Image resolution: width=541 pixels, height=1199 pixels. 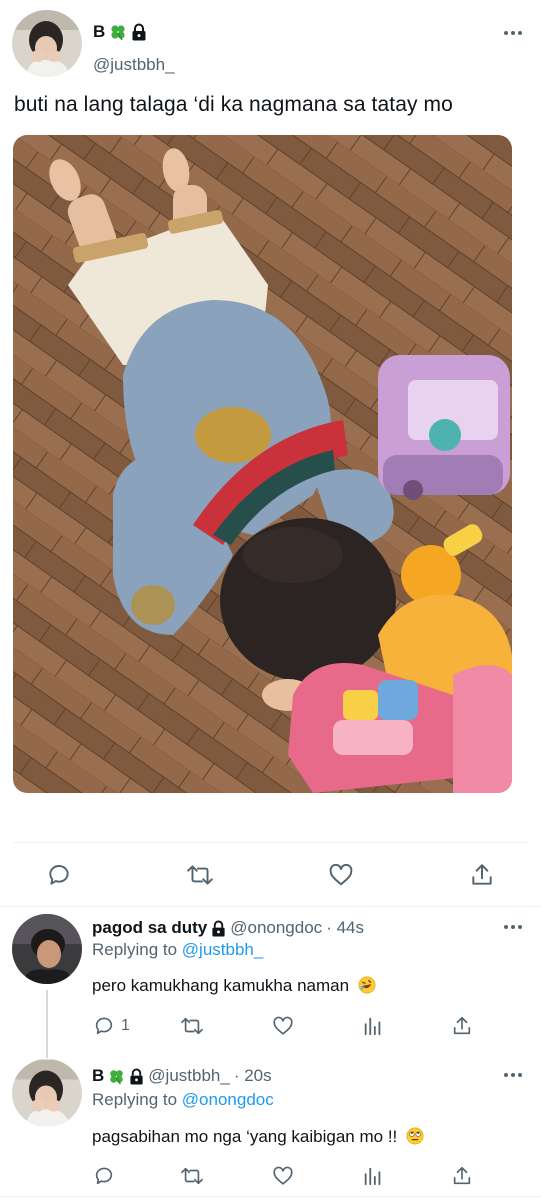 I want to click on replying-to-line: Replying to @onongdoc, so click(x=183, y=1100).